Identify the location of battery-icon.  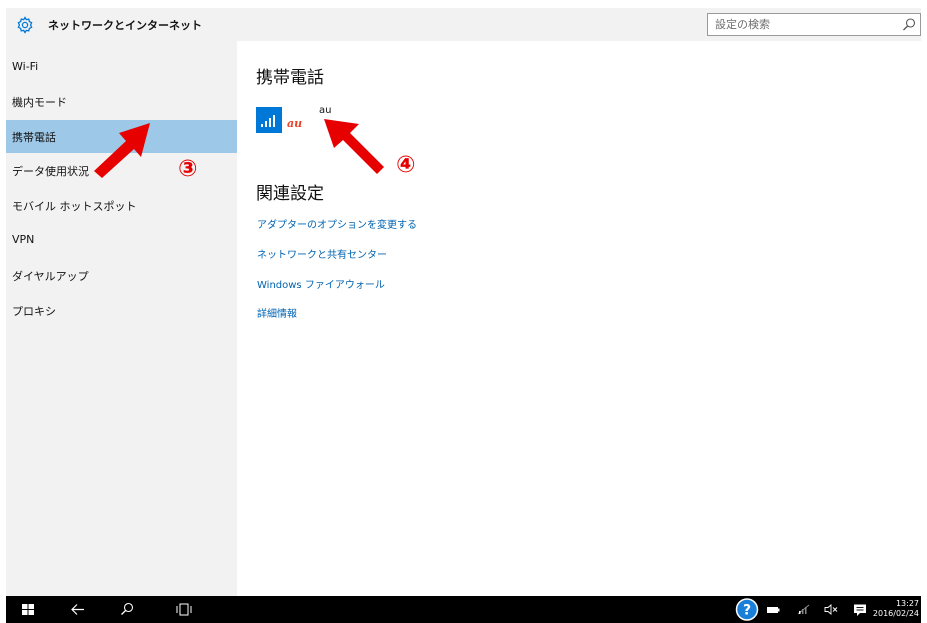
(773, 609).